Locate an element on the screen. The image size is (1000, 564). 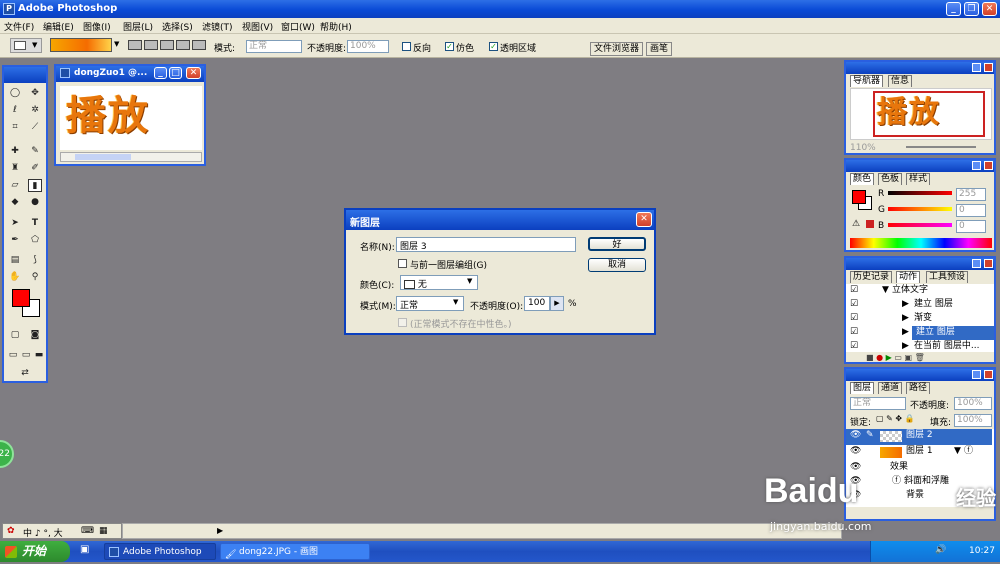
navigator-zoom-slider is located at coordinates (941, 147).